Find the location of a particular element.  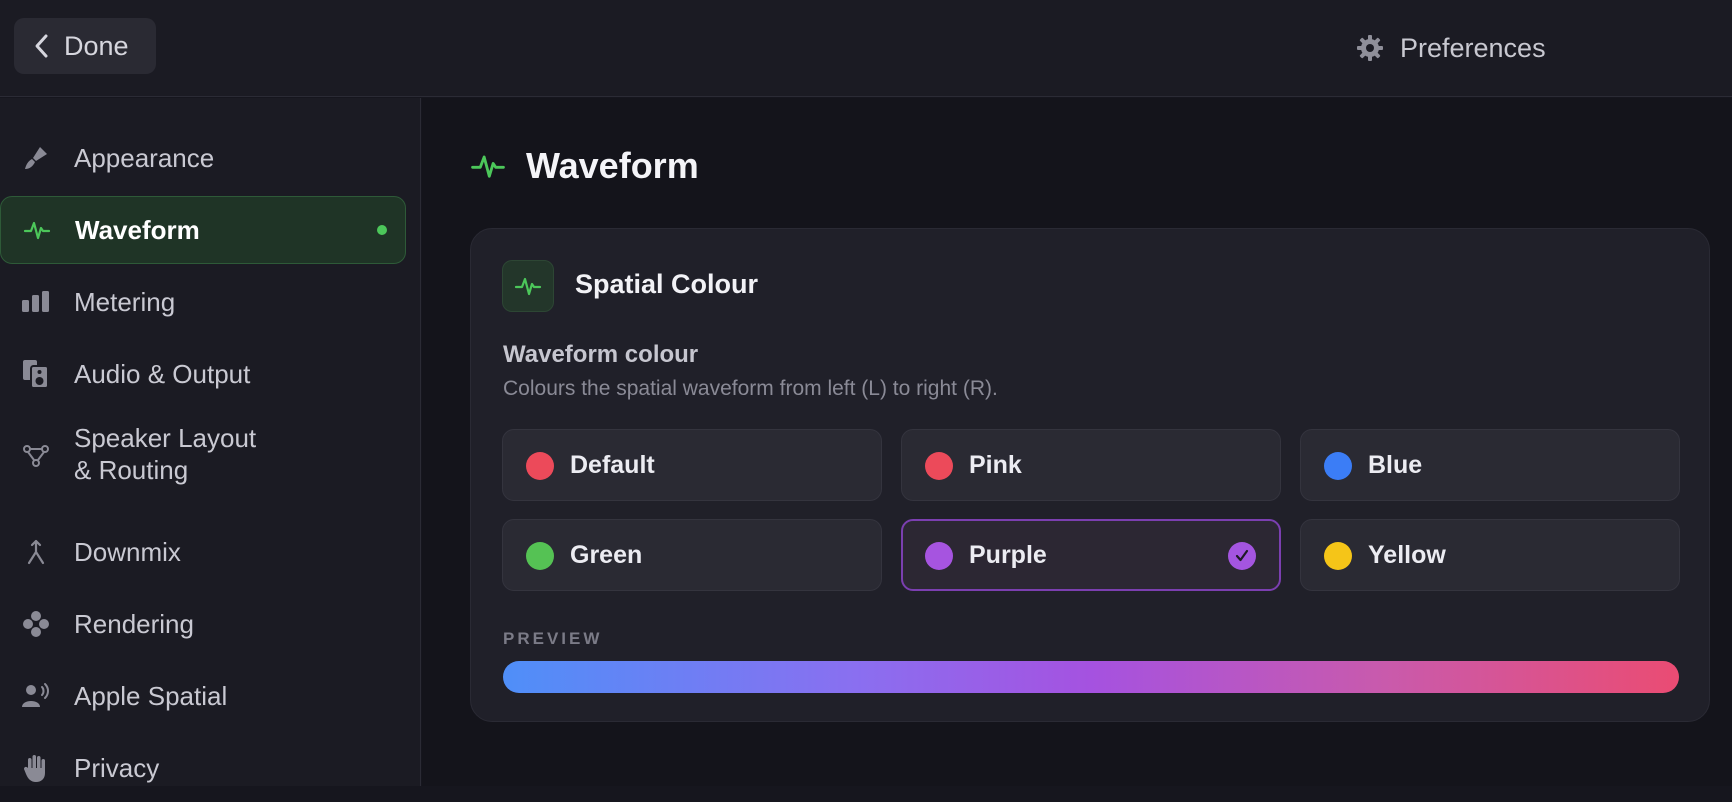

routing-nodes-icon is located at coordinates (36, 455).